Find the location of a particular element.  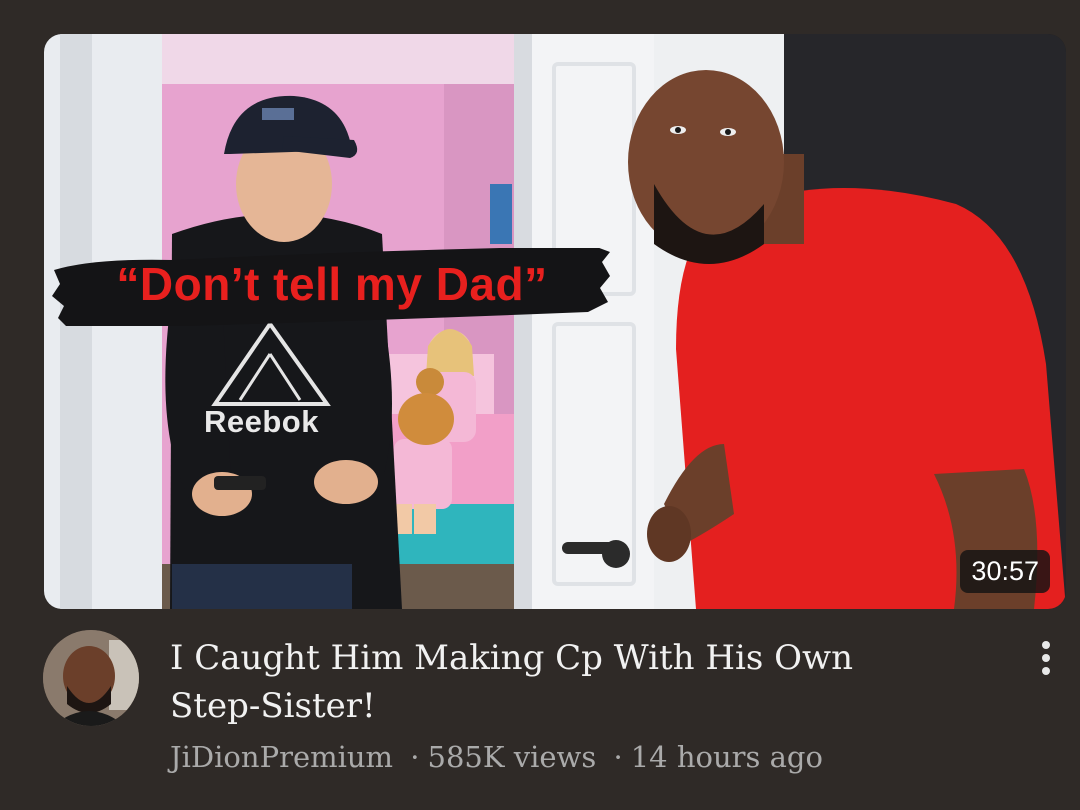

thumbnail-brand-text: Reebok is located at coordinates (261, 421).